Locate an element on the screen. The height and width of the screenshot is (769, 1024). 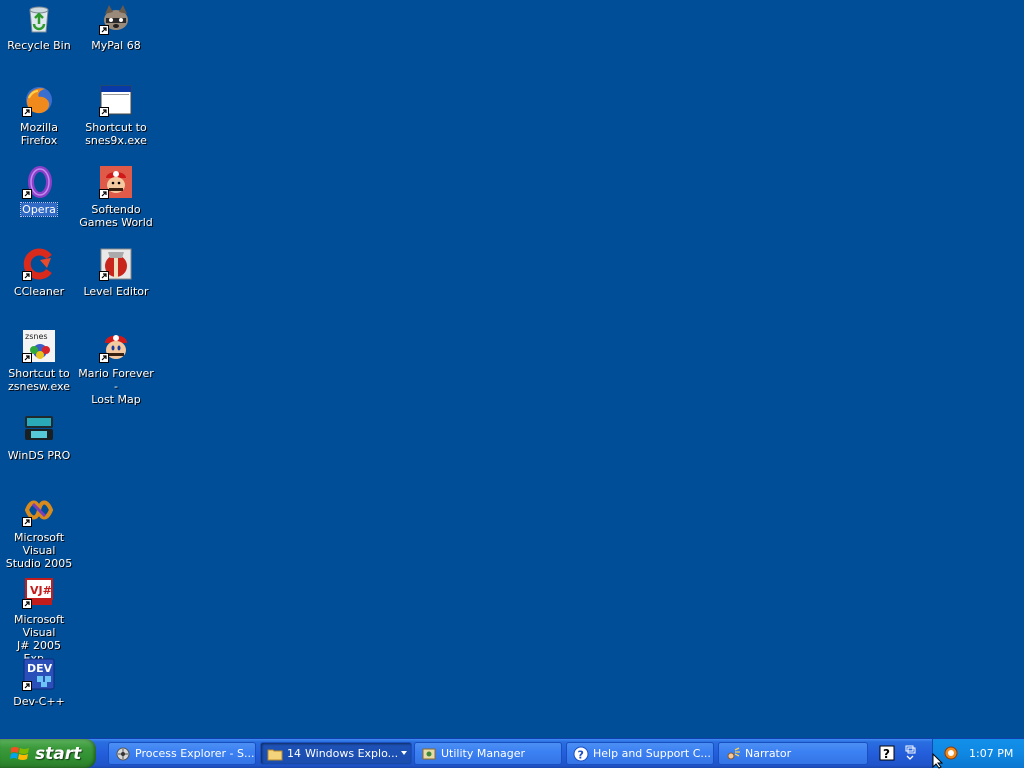
windows-flag-icon is located at coordinates (19, 753).